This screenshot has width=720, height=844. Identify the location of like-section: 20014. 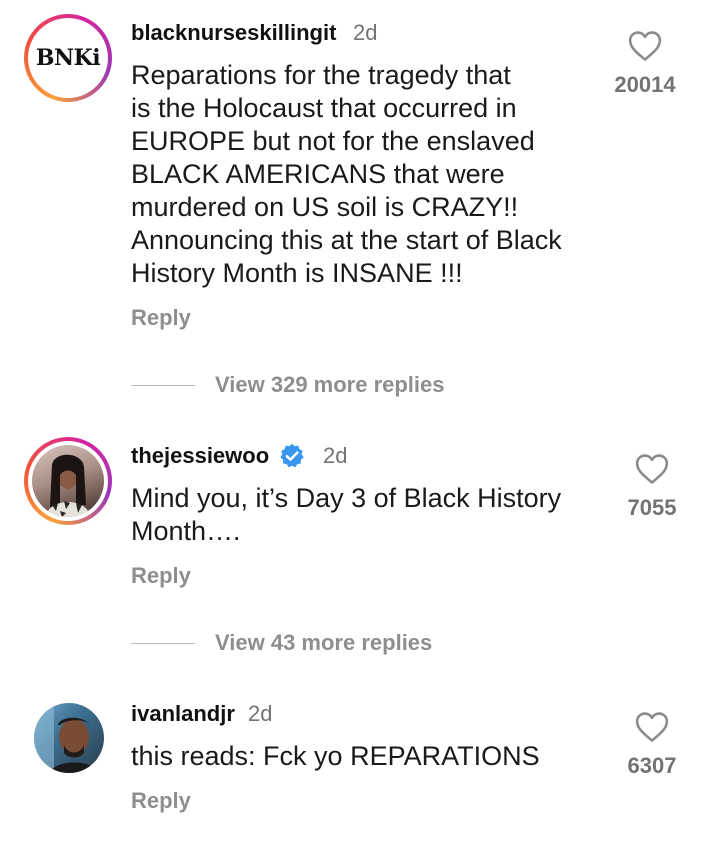
(645, 64).